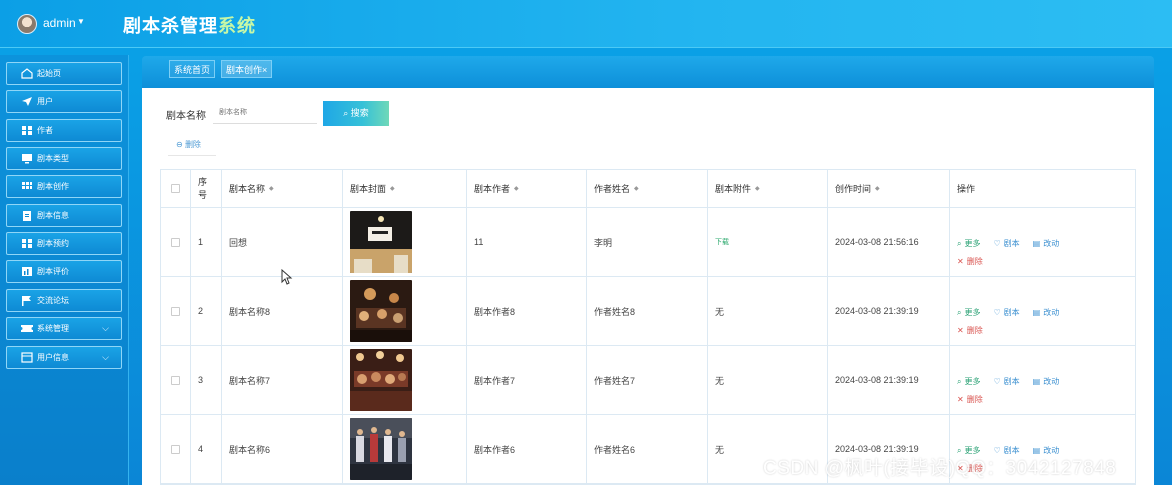  What do you see at coordinates (768, 188) in the screenshot?
I see `header-attachment: 剧本附件 ◆` at bounding box center [768, 188].